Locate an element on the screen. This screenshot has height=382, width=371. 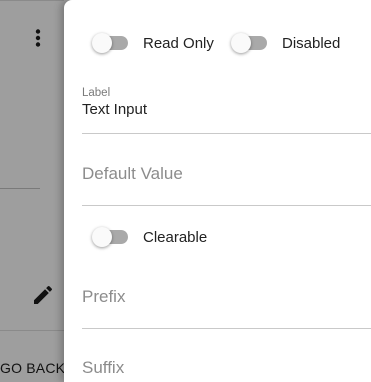
clearable-label: Clearable is located at coordinates (175, 237).